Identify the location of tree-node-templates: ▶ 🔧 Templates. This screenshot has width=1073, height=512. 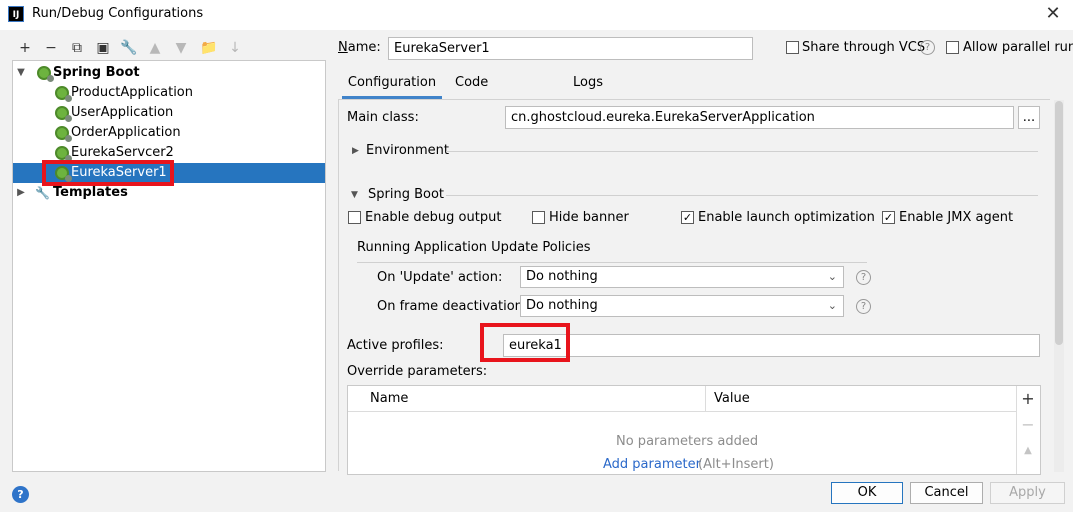
(169, 193).